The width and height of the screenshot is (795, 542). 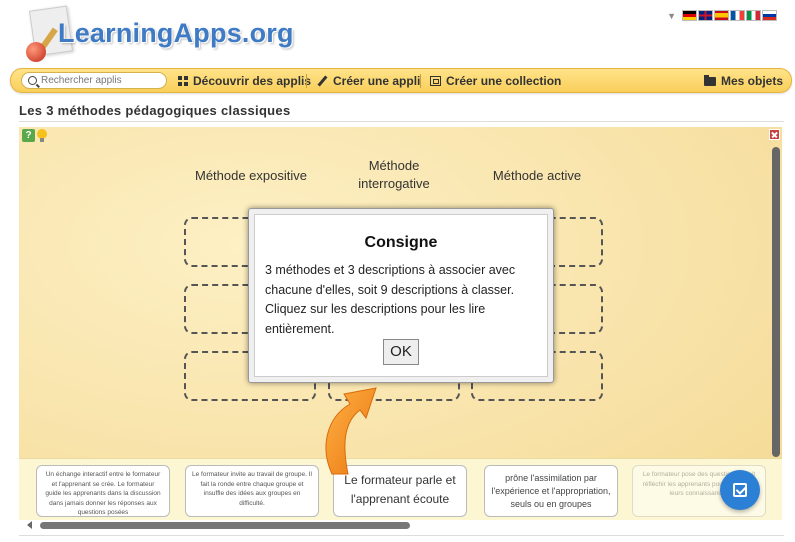 What do you see at coordinates (671, 16) in the screenshot?
I see `language-dropdown-icon: ▼` at bounding box center [671, 16].